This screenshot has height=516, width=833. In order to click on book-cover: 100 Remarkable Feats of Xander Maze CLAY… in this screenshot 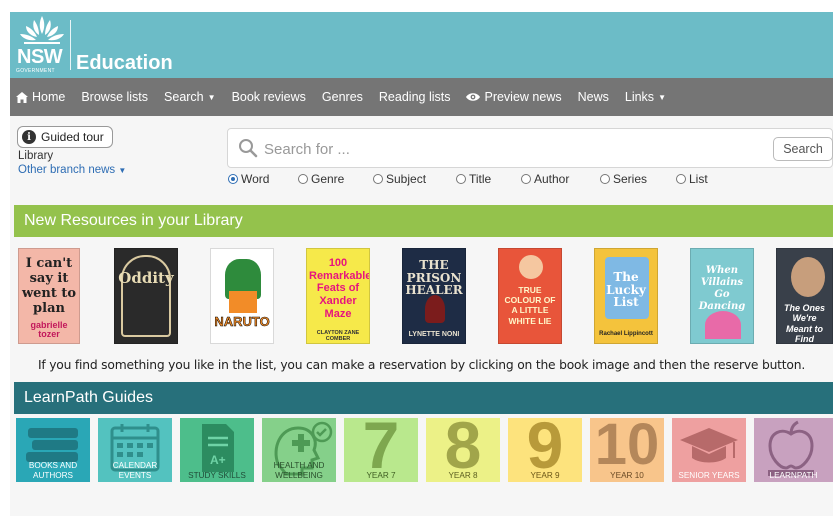, I will do `click(338, 296)`.